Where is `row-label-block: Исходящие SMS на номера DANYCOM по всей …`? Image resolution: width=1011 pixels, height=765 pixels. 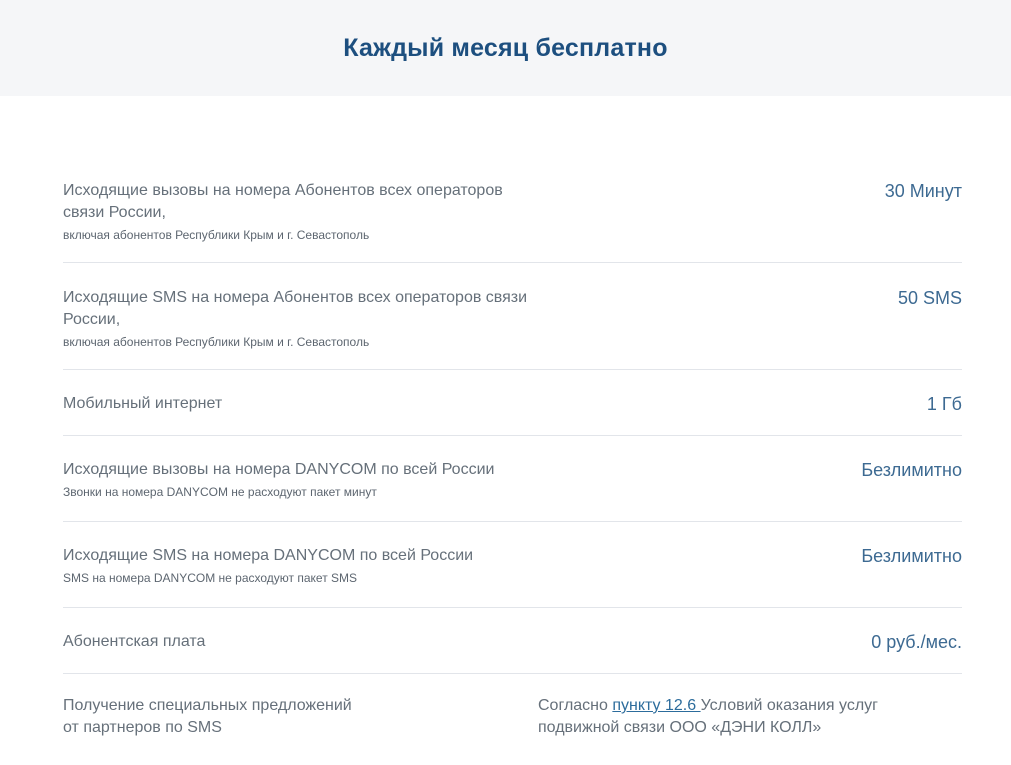
row-label-block: Исходящие SMS на номера DANYCOM по всей … is located at coordinates (298, 576).